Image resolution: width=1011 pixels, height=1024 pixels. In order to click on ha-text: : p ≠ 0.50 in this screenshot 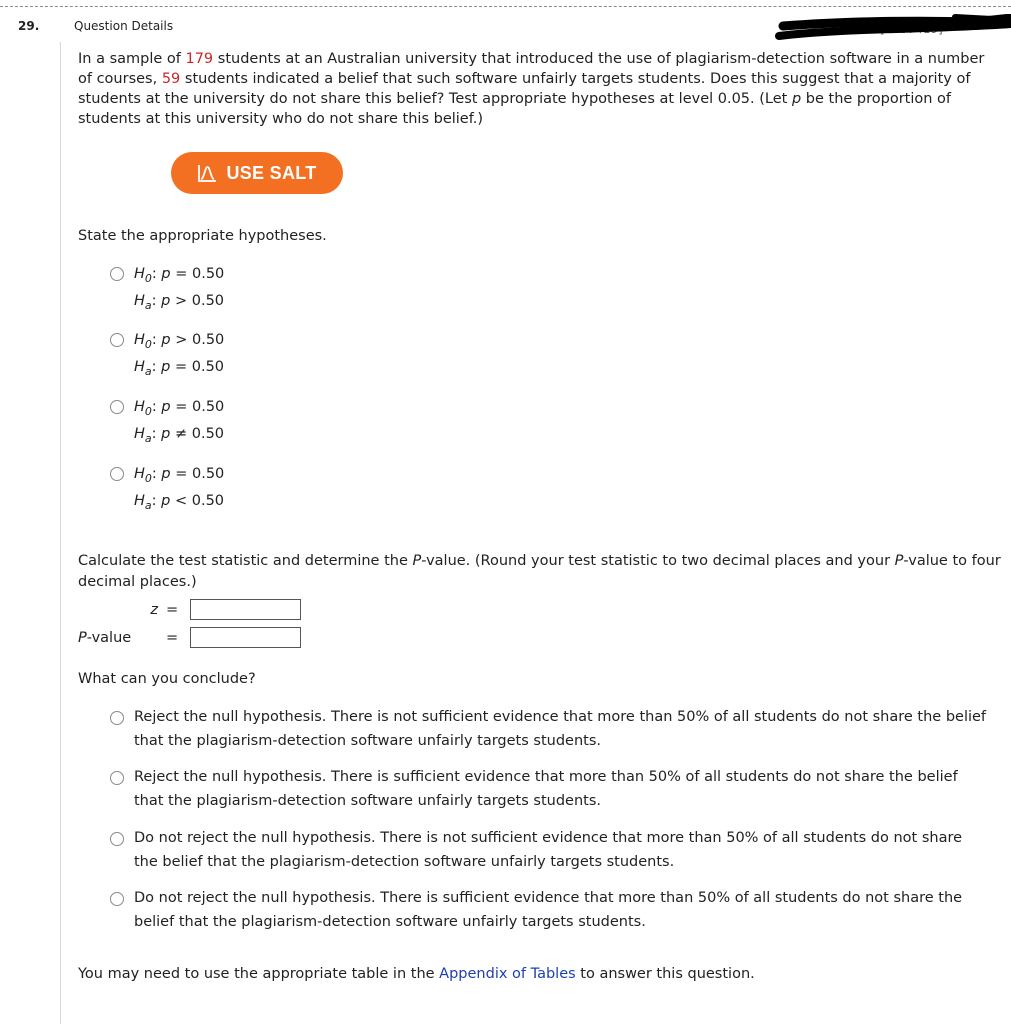, I will do `click(188, 434)`.